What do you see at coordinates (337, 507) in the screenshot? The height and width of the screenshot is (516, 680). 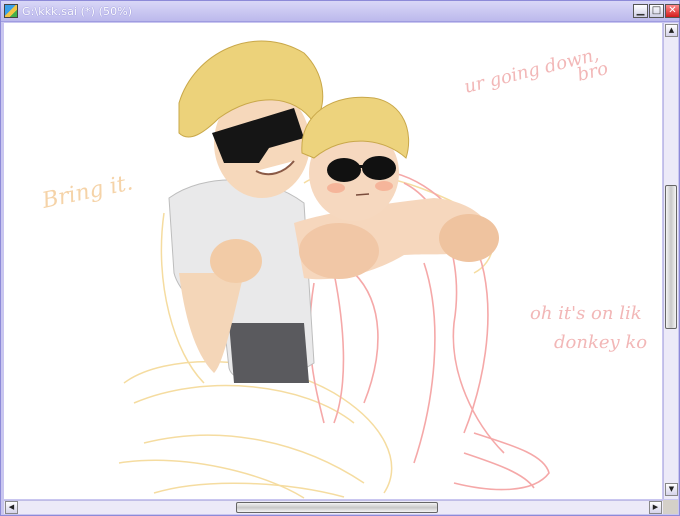 I see `horizontal-scroll-thumb` at bounding box center [337, 507].